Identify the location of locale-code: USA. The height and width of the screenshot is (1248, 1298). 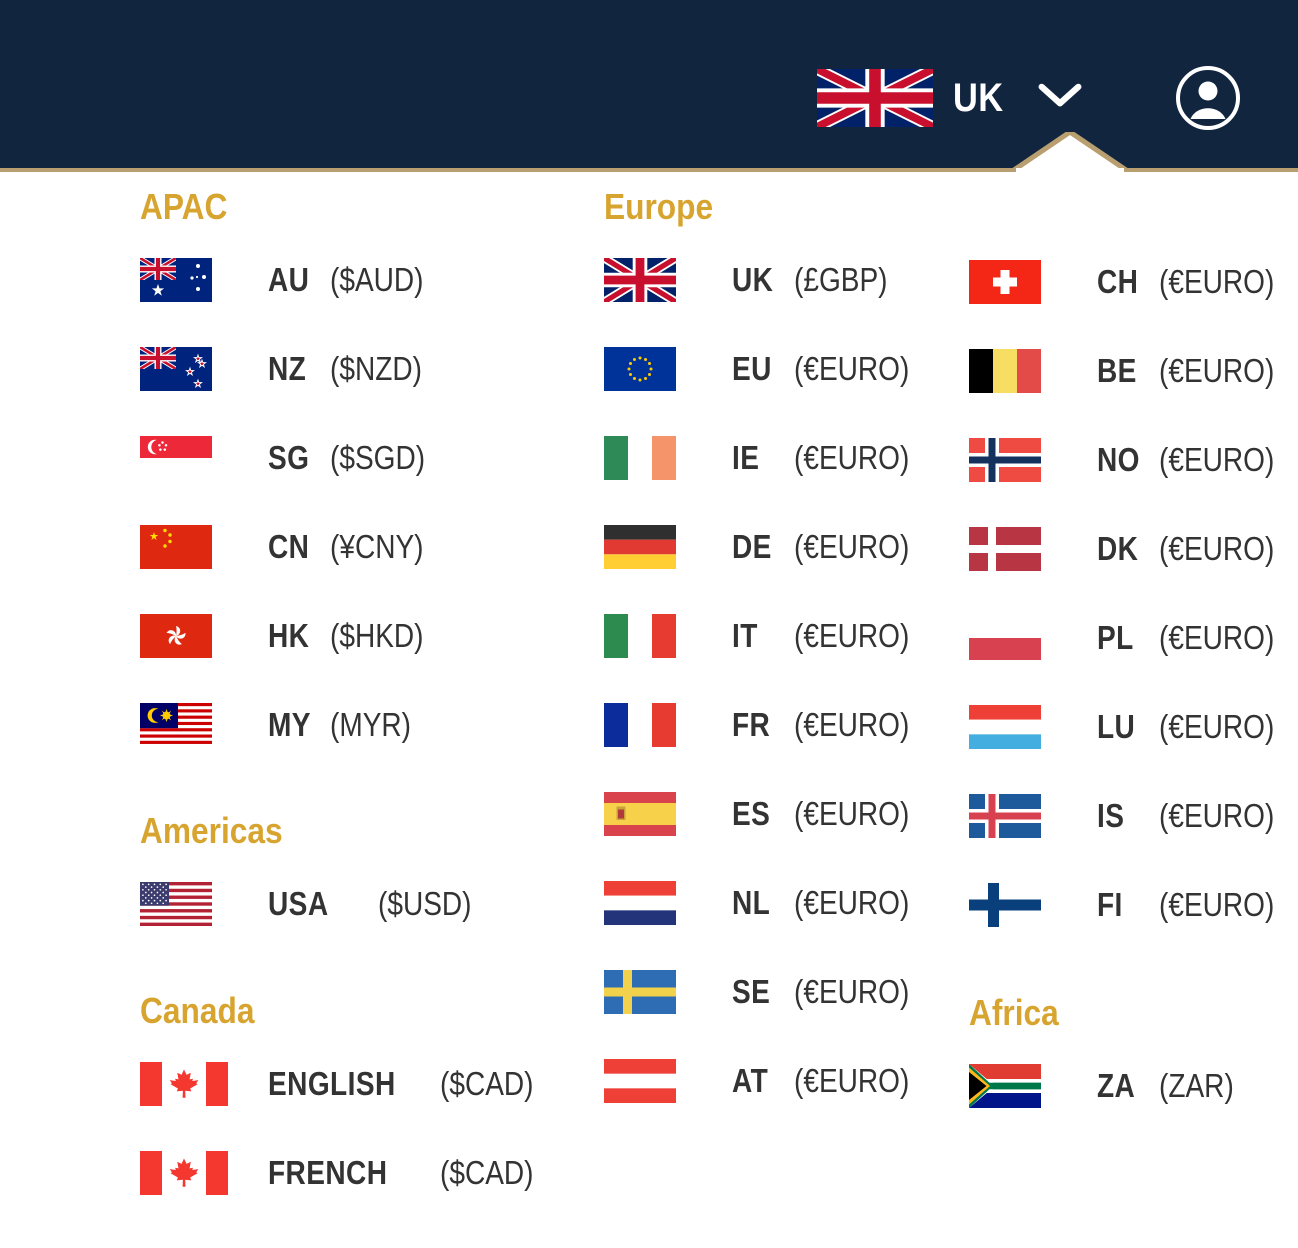
(298, 903).